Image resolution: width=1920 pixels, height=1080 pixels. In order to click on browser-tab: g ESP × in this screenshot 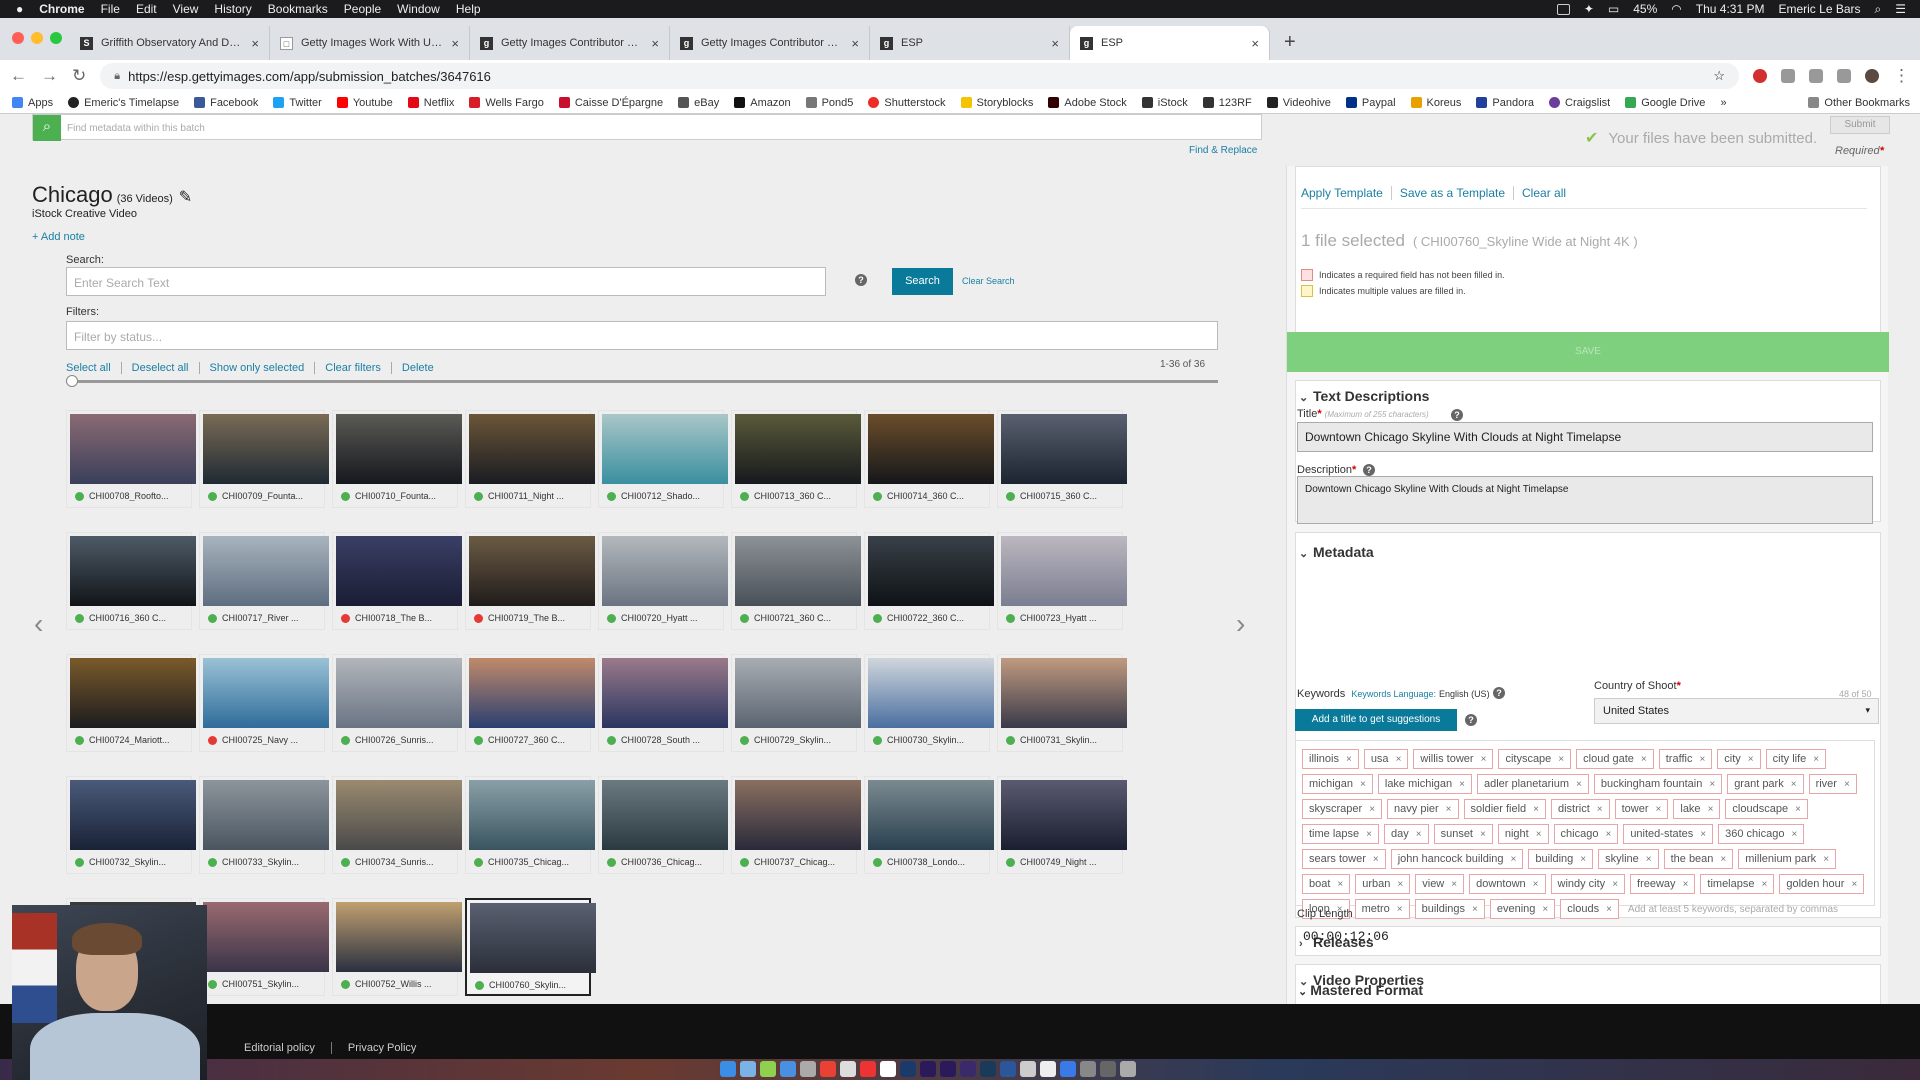, I will do `click(970, 43)`.